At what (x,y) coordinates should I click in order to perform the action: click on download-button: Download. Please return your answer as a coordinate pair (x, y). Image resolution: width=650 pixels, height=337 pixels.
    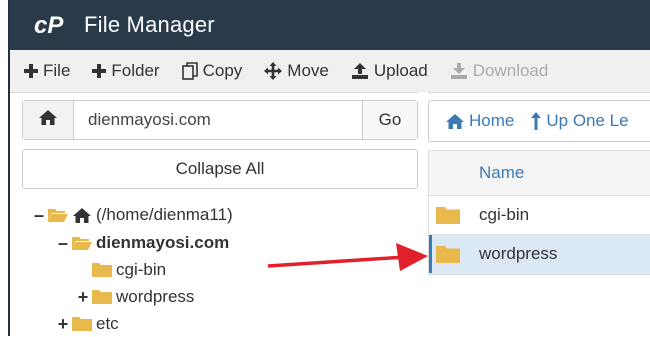
    Looking at the image, I should click on (499, 71).